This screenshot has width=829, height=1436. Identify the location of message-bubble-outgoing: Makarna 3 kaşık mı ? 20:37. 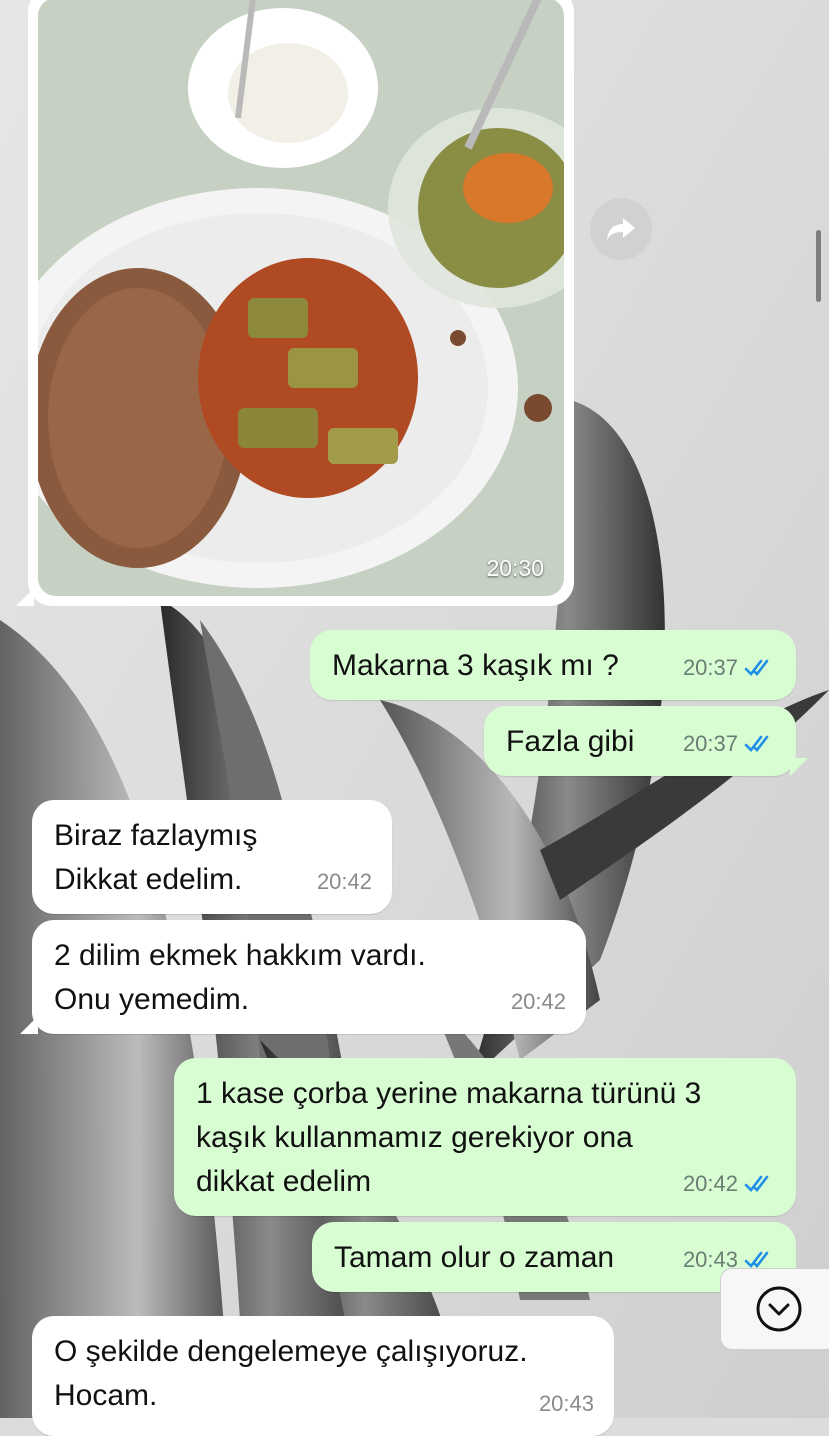
(553, 665).